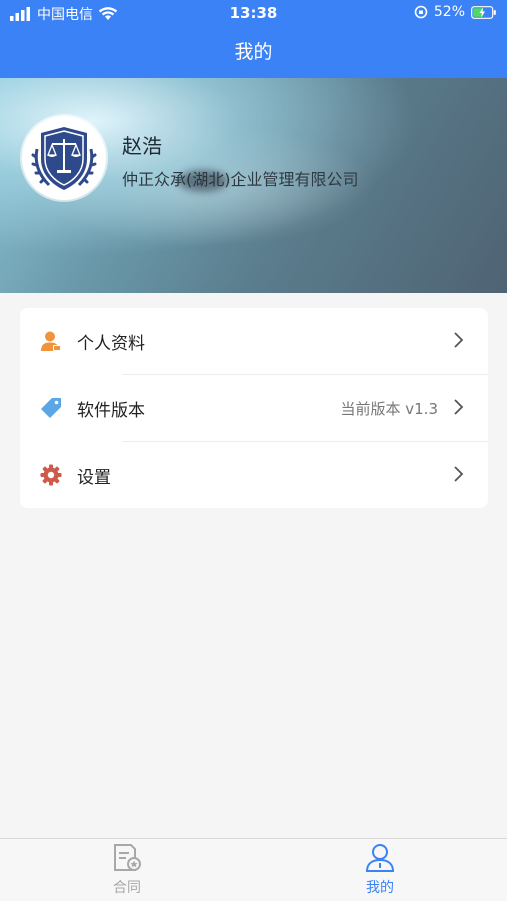 The image size is (507, 901). What do you see at coordinates (51, 475) in the screenshot?
I see `gear-icon` at bounding box center [51, 475].